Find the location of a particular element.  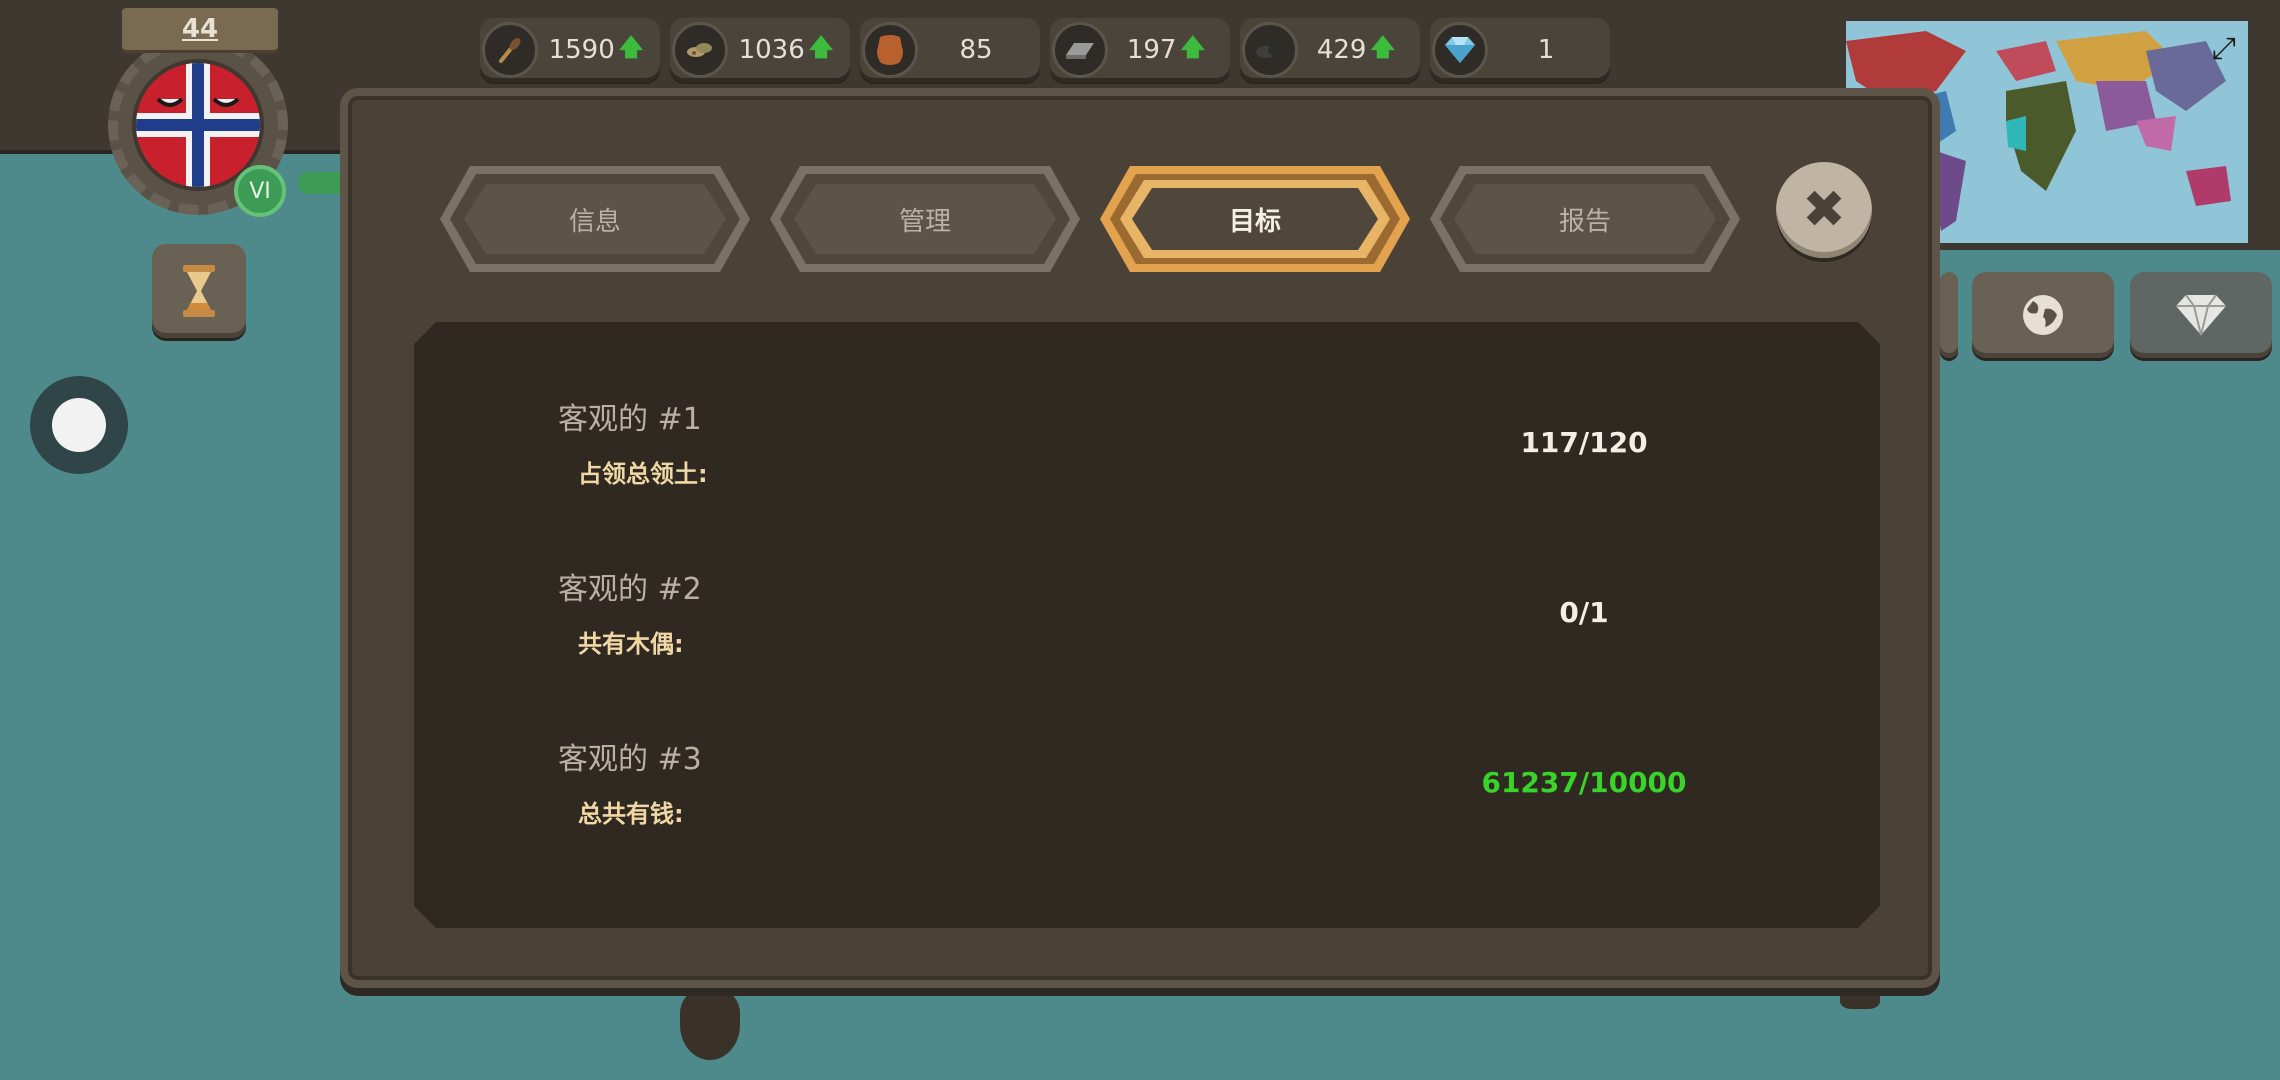

resource-value: 429 is located at coordinates (1341, 50).